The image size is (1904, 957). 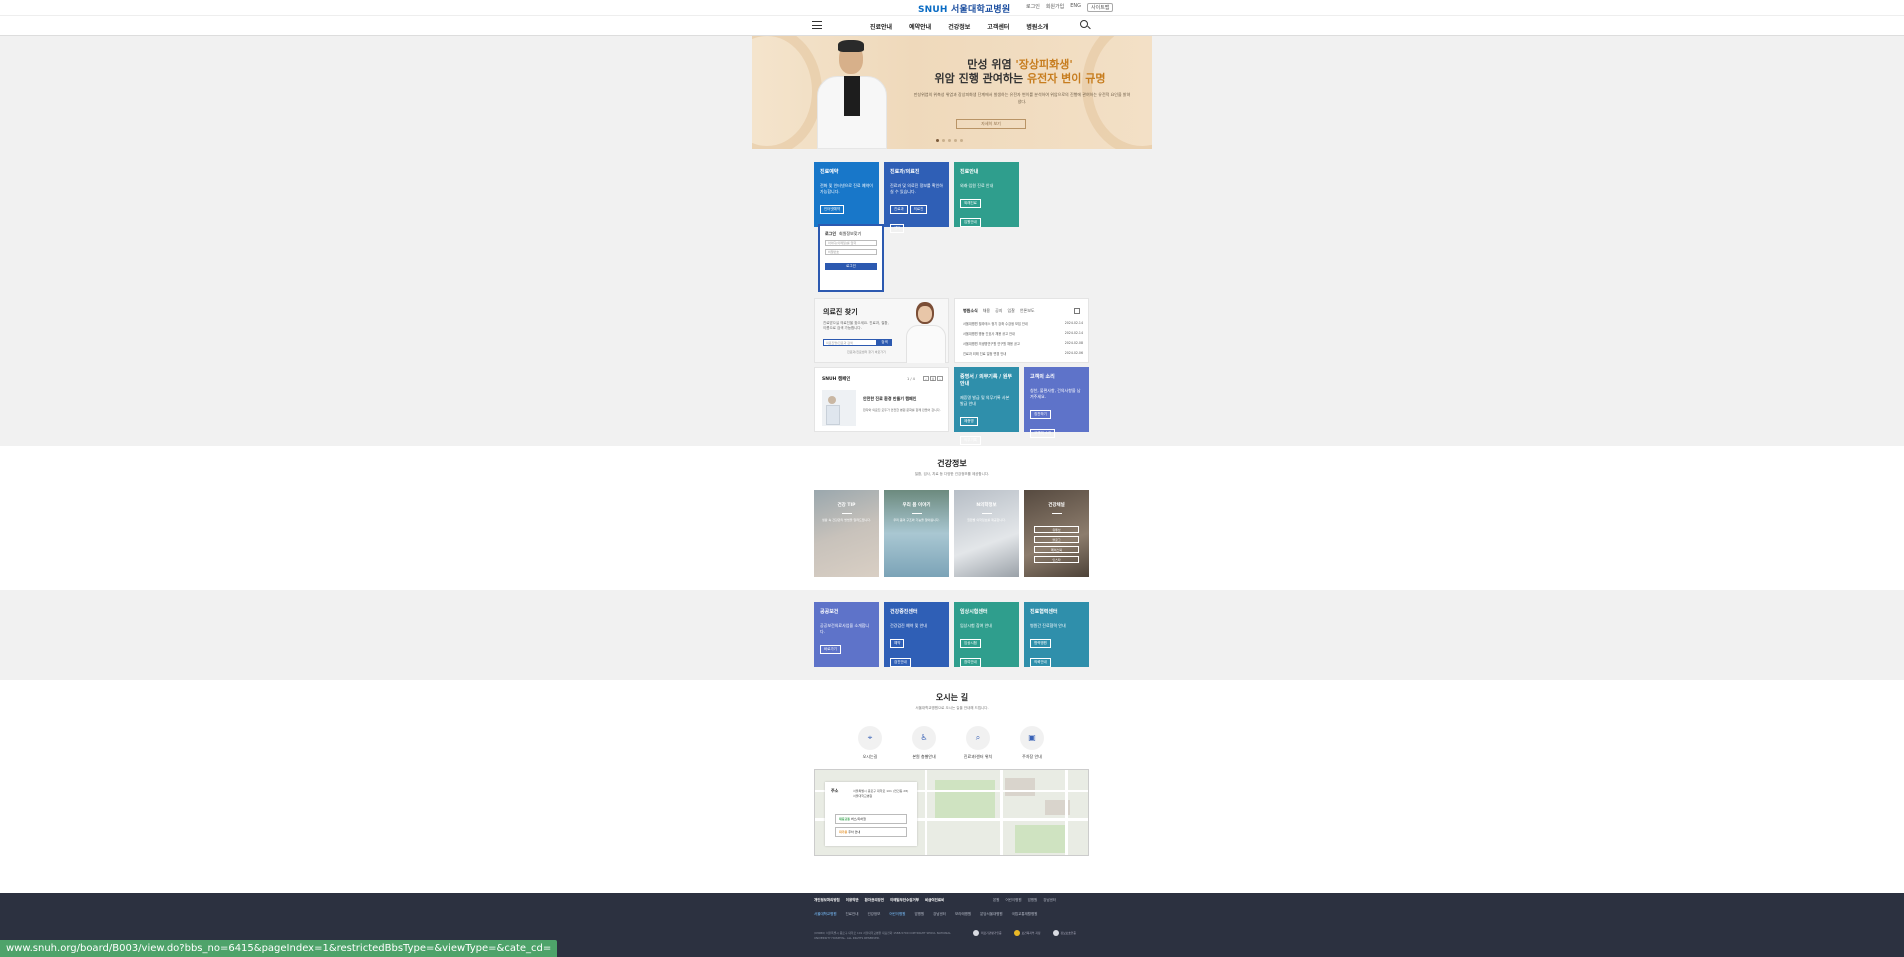 What do you see at coordinates (939, 914) in the screenshot?
I see `footer-site-link: 강남센터` at bounding box center [939, 914].